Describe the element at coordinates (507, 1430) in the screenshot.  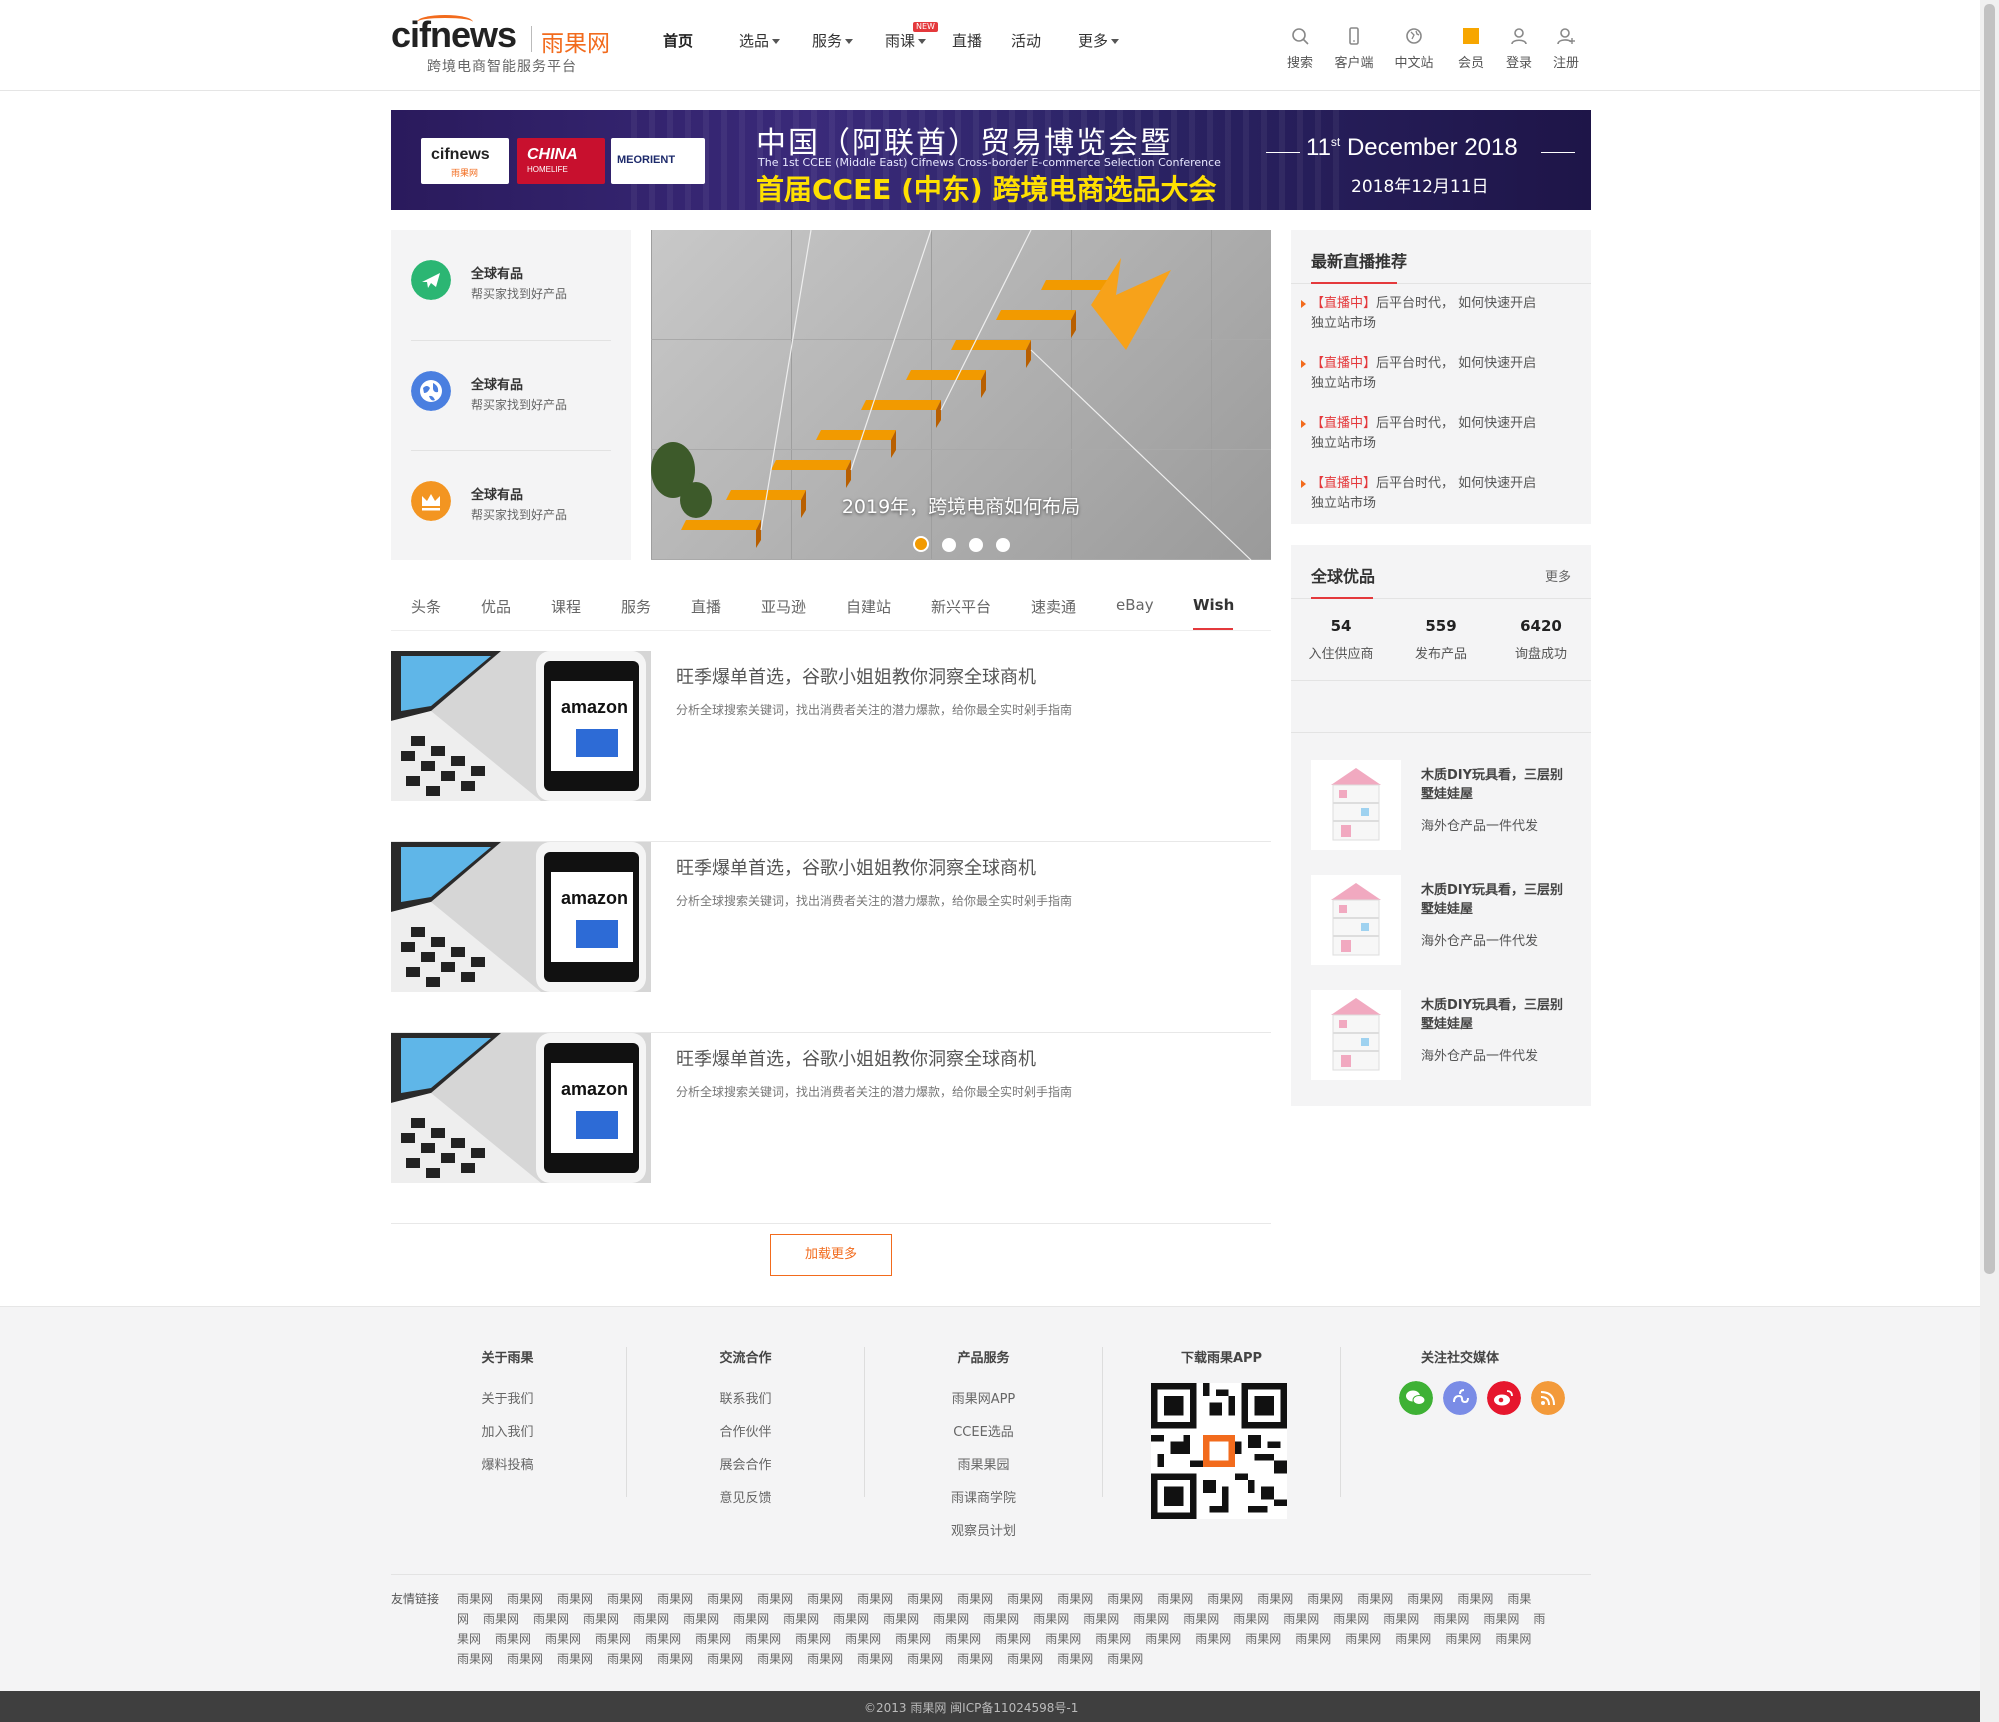
I see `footer-link: 加入我们` at that location.